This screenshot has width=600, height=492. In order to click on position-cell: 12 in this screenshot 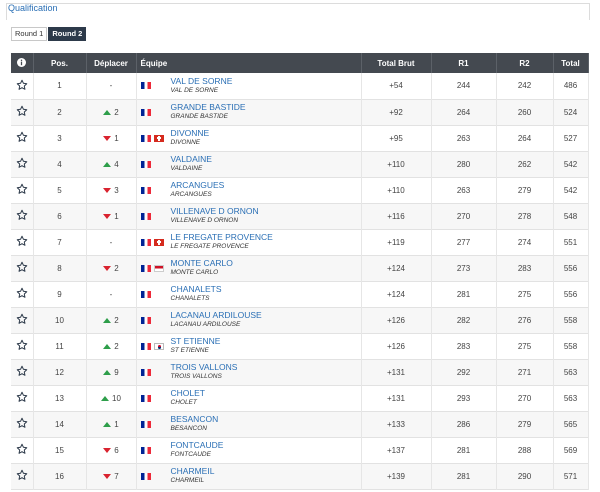, I will do `click(60, 372)`.